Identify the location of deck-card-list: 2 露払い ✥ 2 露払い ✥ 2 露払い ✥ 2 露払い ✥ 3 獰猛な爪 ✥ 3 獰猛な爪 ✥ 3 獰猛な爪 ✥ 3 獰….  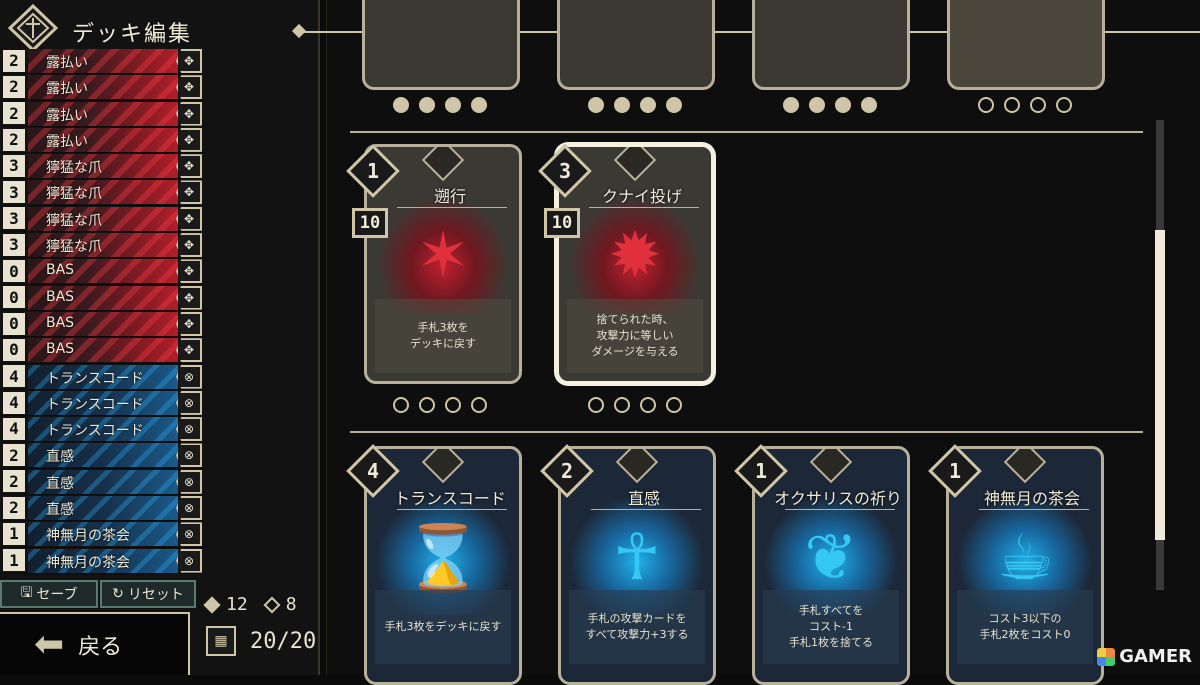
(103, 311).